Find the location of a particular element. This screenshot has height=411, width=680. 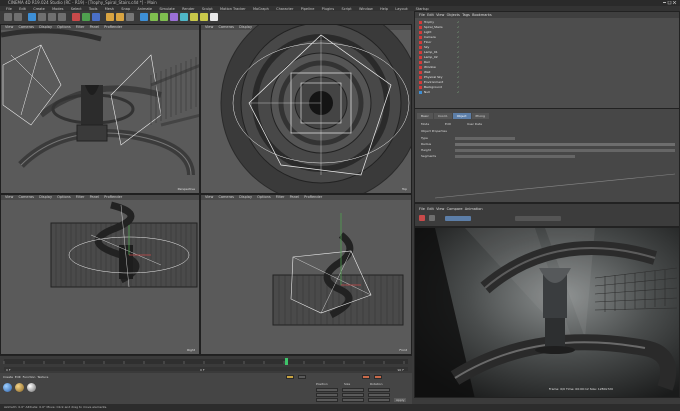

z-axis-icon is located at coordinates (96, 17).